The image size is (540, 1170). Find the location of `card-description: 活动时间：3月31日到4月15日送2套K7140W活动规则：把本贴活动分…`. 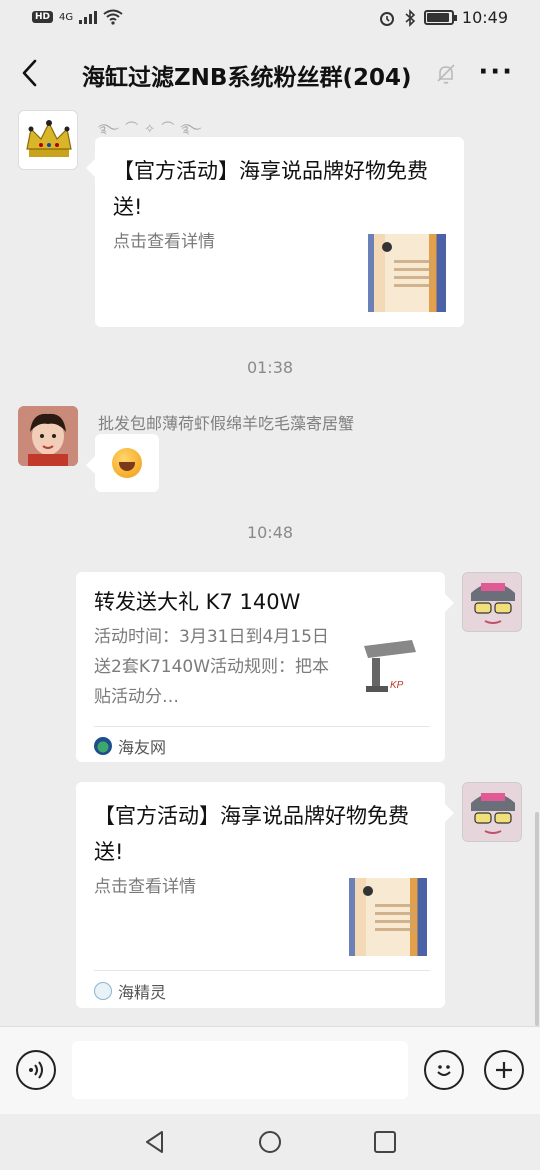

card-description: 活动时间：3月31日到4月15日送2套K7140W活动规则：把本贴活动分… is located at coordinates (212, 667).